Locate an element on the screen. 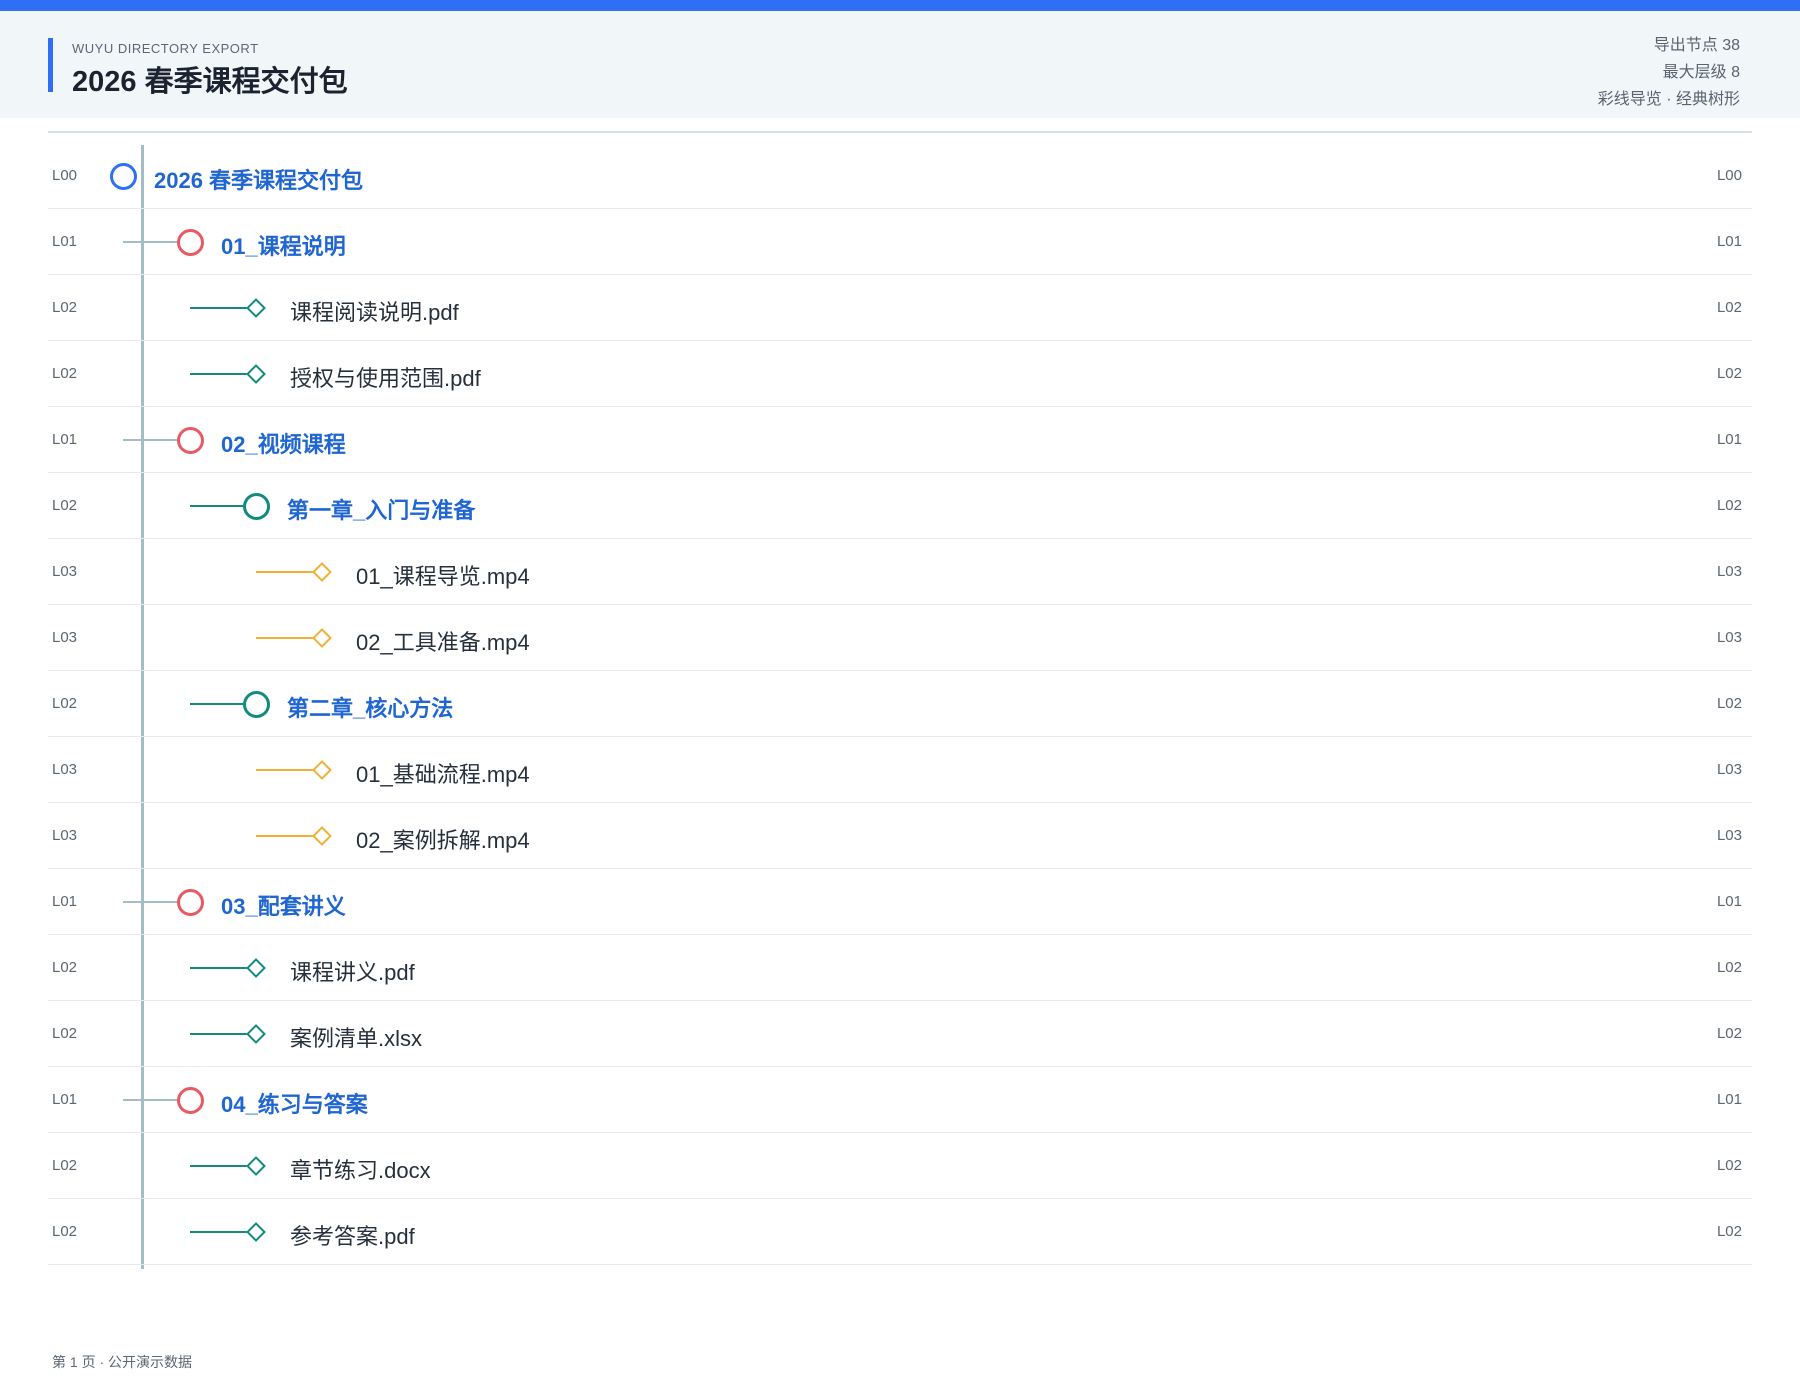 The image size is (1800, 1400). tree-row: L00 2026 春季课程交付包 L00 is located at coordinates (900, 176).